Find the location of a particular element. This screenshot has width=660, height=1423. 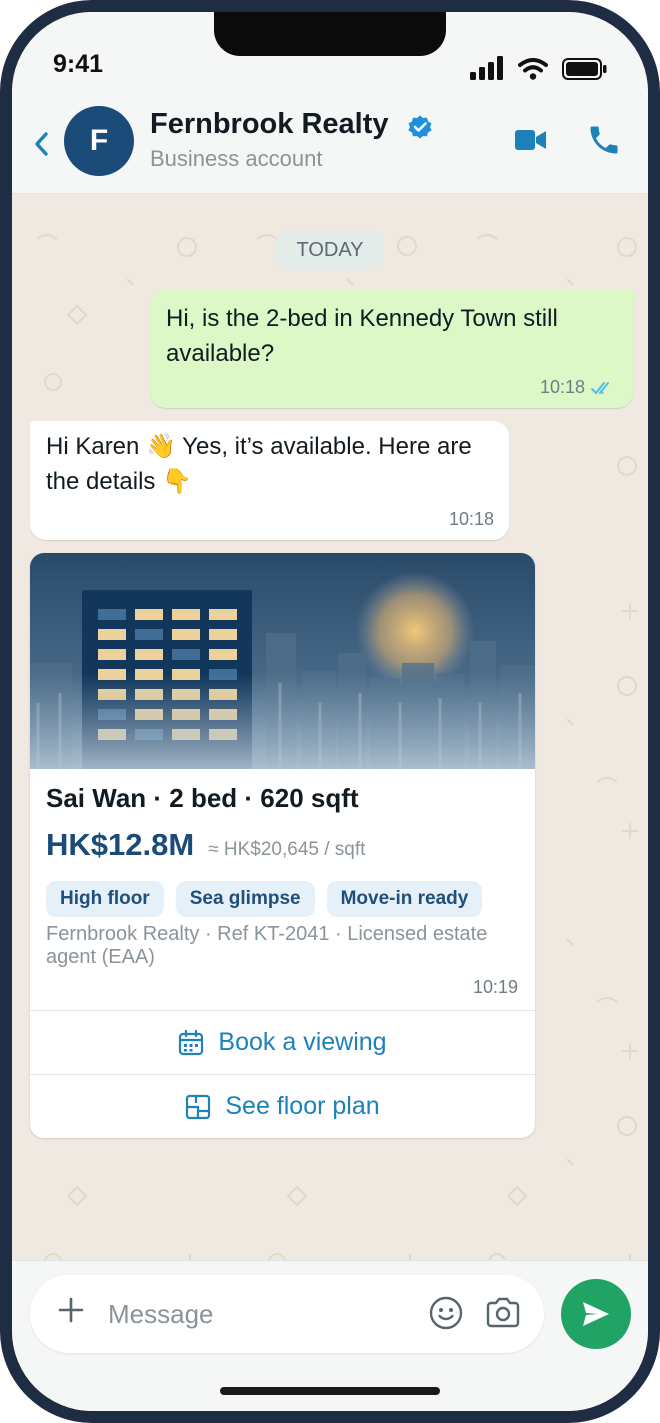

video-camera-icon is located at coordinates (531, 140).